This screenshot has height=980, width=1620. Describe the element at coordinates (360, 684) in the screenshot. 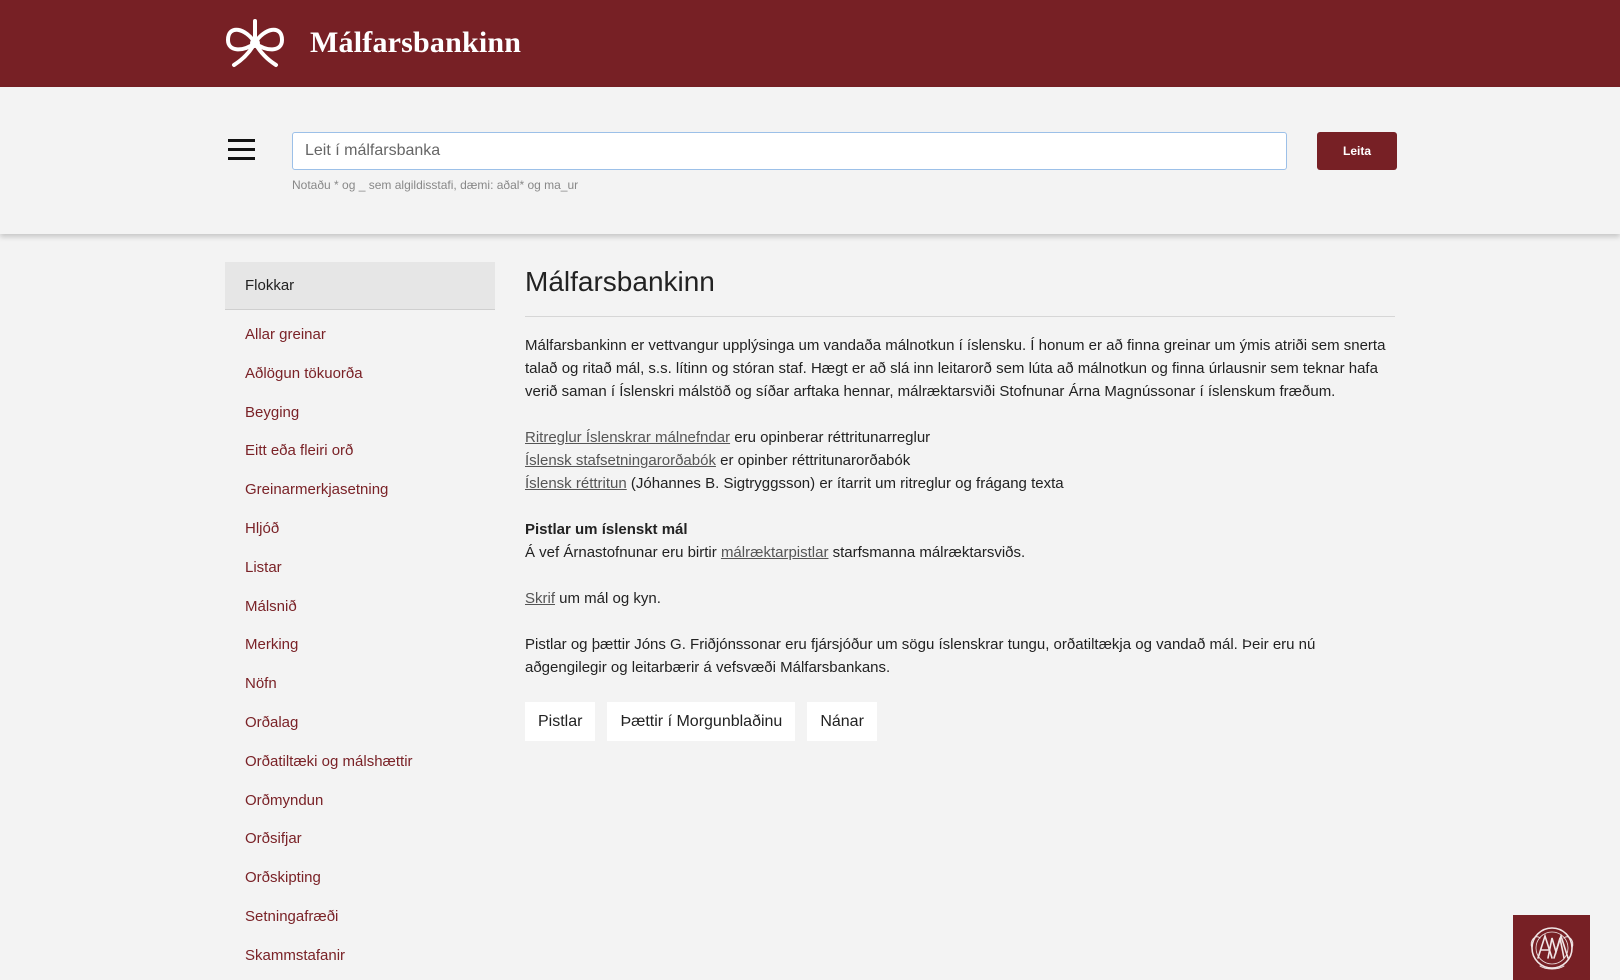

I see `sidebar-item-nofn: Nöfn` at that location.